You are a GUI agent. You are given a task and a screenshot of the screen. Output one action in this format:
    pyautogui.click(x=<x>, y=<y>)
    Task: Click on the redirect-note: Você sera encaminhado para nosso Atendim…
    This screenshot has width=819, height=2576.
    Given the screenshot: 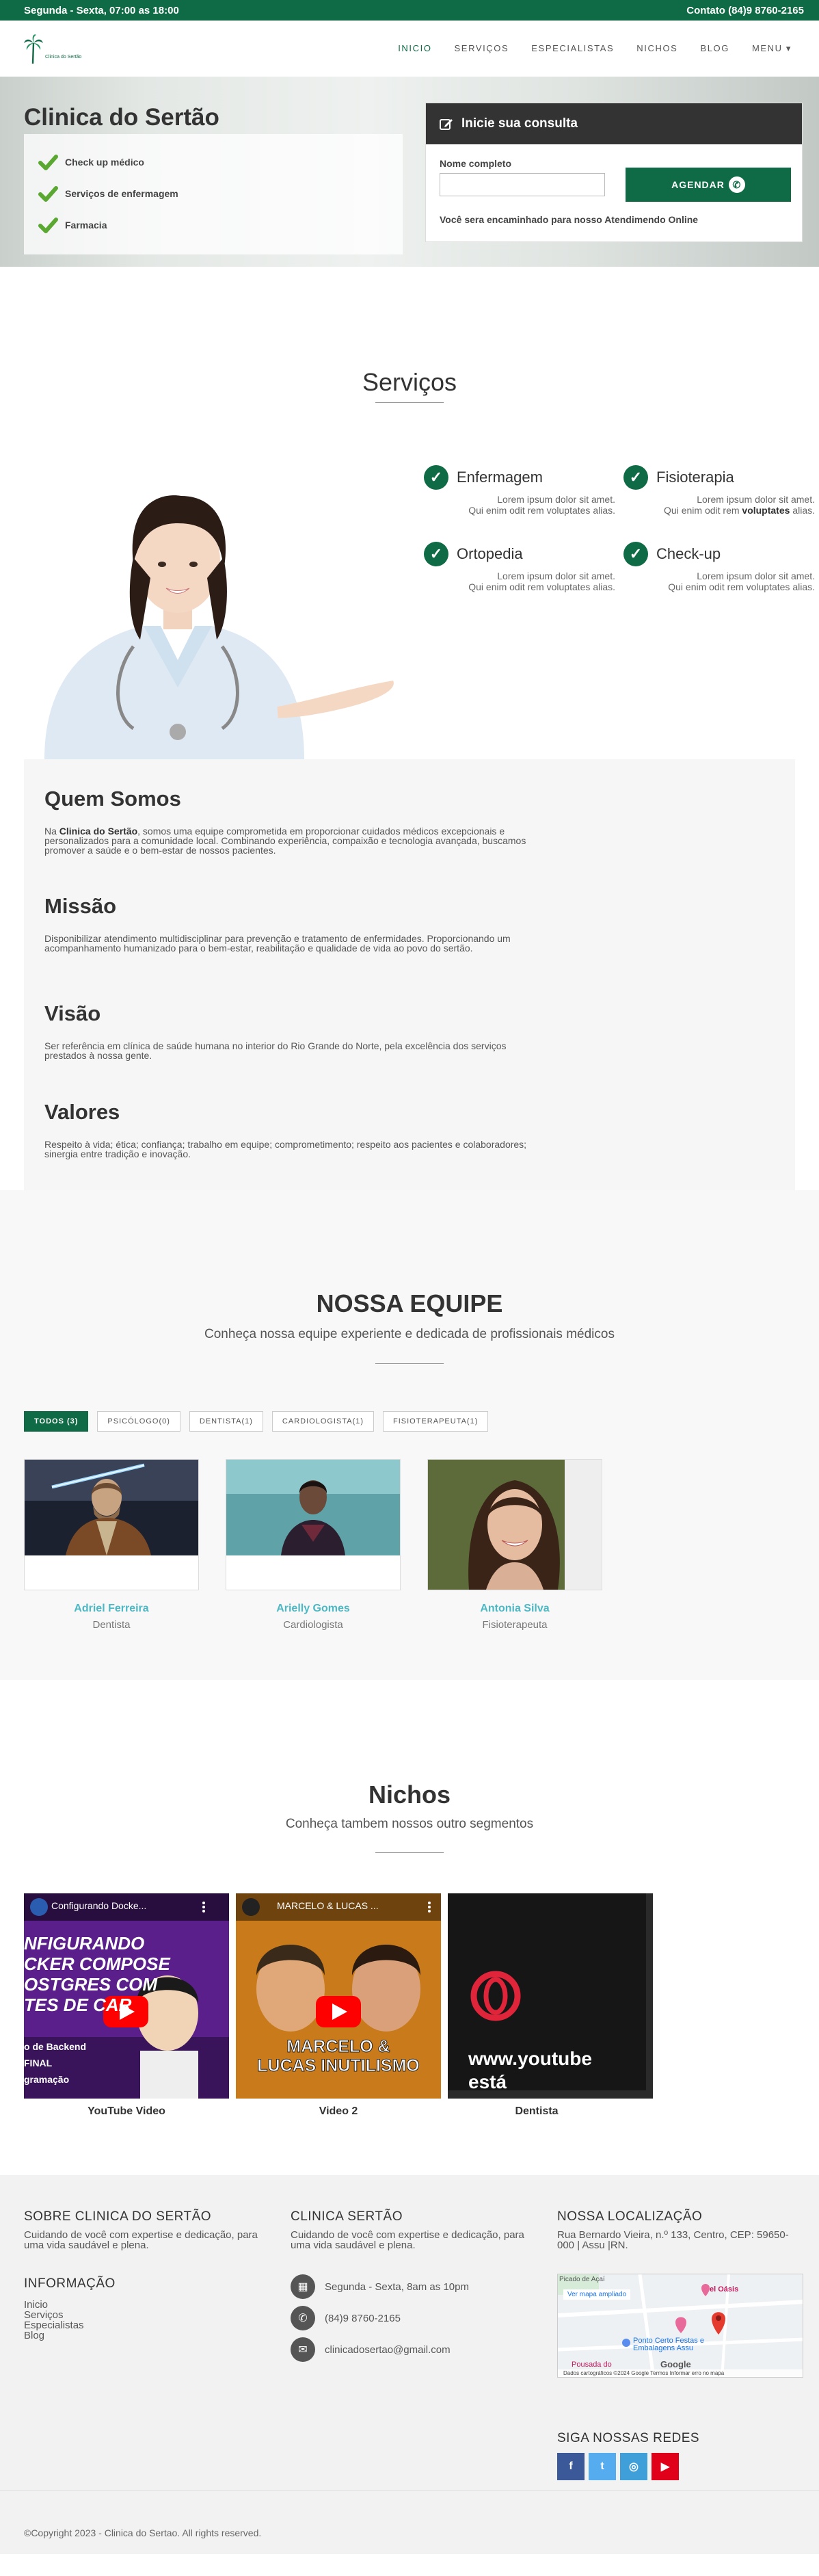 What is the action you would take?
    pyautogui.click(x=569, y=219)
    